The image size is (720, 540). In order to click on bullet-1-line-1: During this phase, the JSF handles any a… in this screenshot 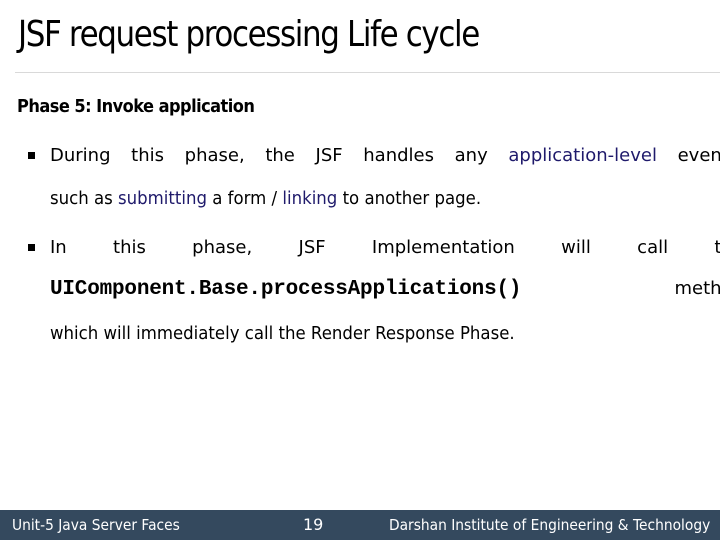, I will do `click(385, 155)`.